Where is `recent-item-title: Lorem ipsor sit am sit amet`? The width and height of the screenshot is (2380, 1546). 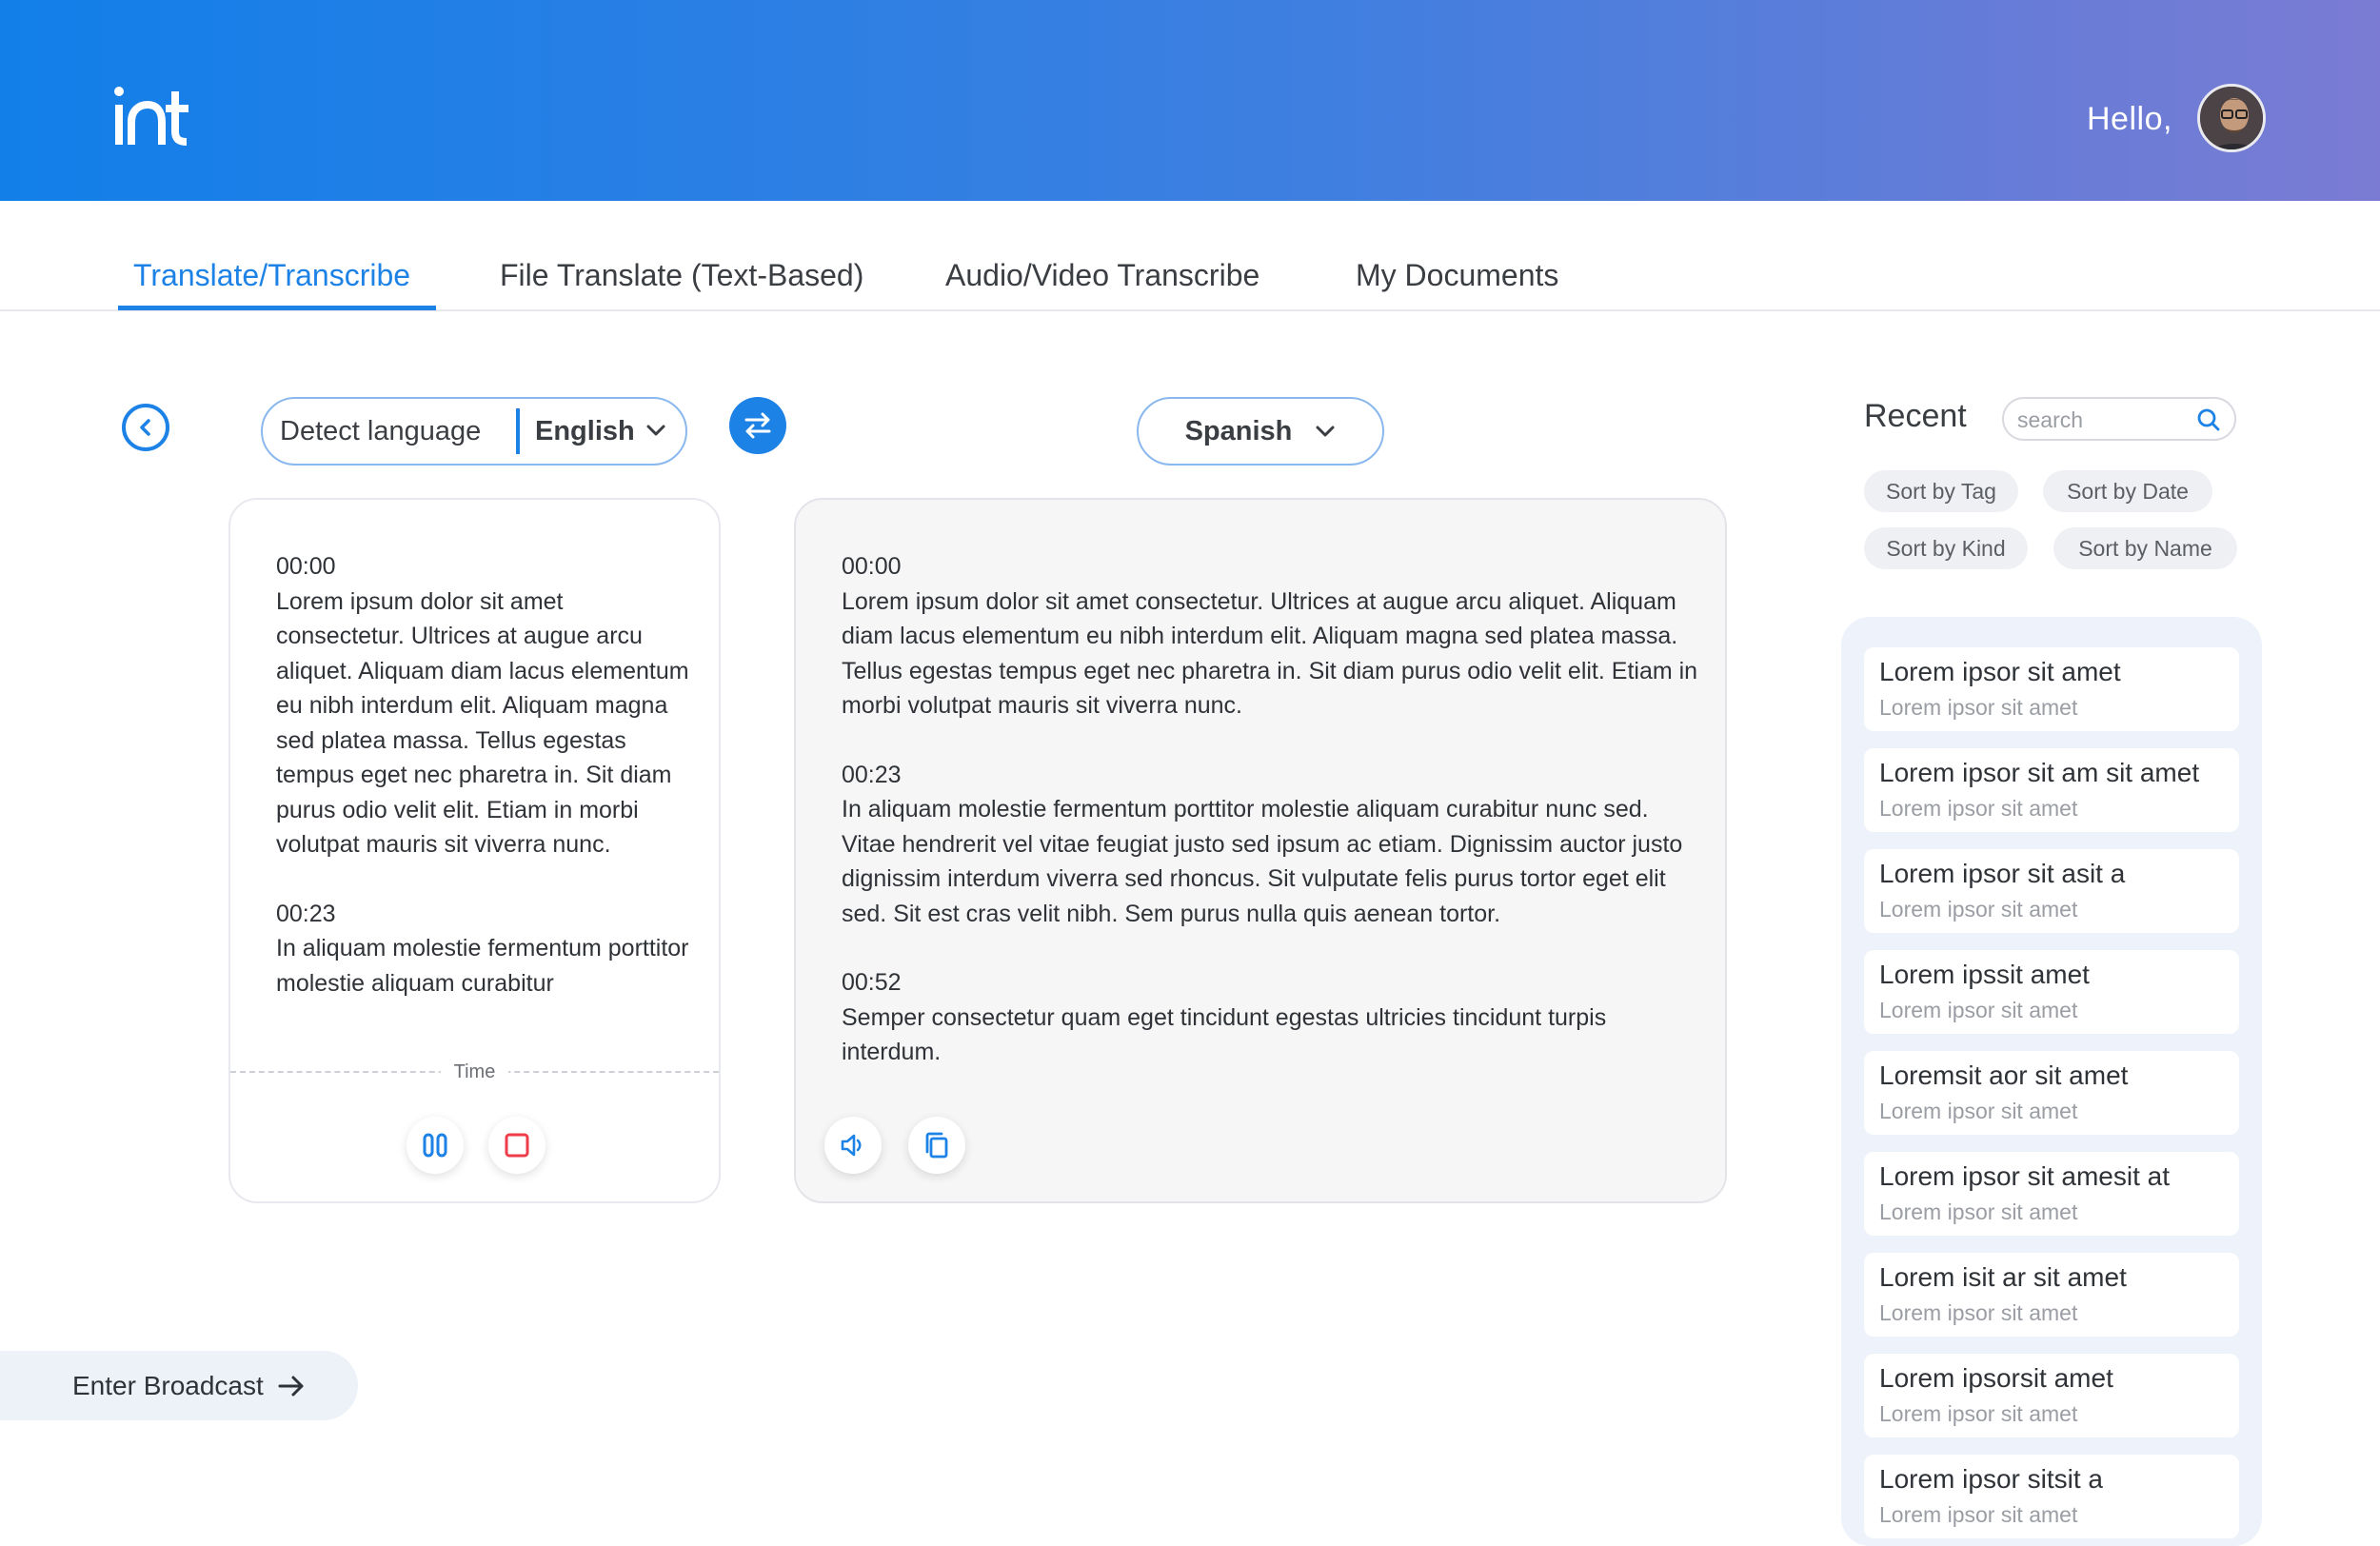
recent-item-title: Lorem ipsor sit am sit amet is located at coordinates (2039, 772).